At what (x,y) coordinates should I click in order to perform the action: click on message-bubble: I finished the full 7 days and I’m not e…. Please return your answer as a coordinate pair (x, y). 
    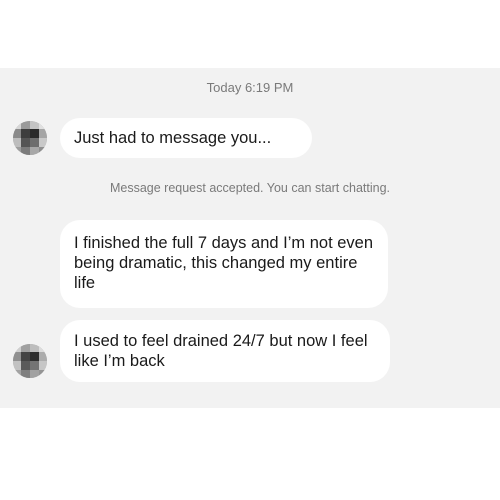
    Looking at the image, I should click on (224, 264).